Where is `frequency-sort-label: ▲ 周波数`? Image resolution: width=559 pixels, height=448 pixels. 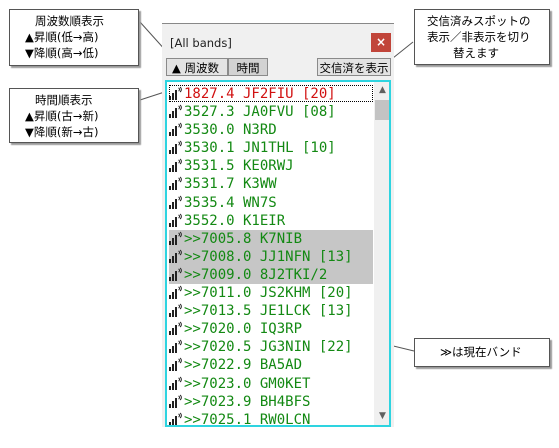
frequency-sort-label: ▲ 周波数 is located at coordinates (195, 68).